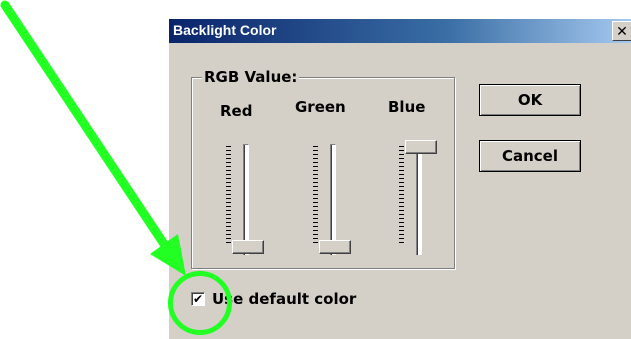 The width and height of the screenshot is (631, 339). Describe the element at coordinates (225, 30) in the screenshot. I see `window-title: Backlight Color` at that location.